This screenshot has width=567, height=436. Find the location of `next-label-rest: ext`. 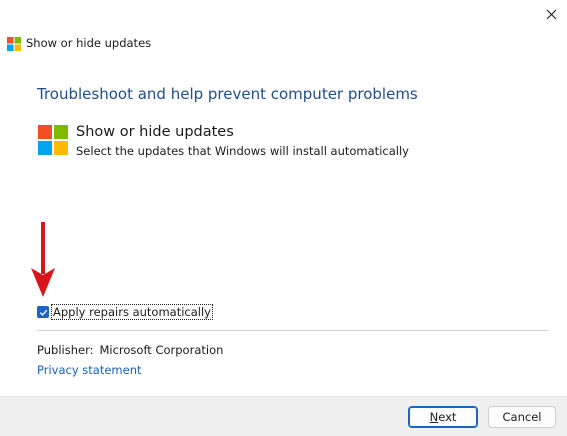

next-label-rest: ext is located at coordinates (447, 417).